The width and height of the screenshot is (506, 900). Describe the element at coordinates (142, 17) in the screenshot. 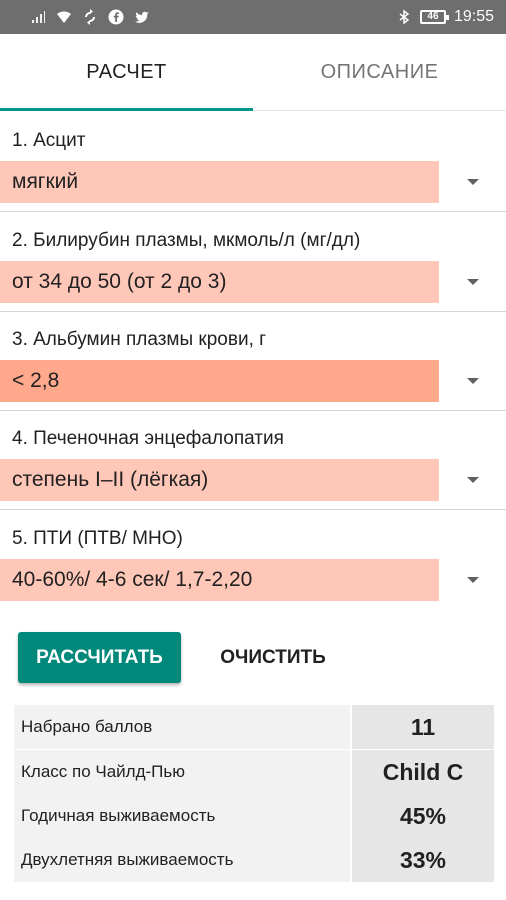

I see `twitter-icon` at that location.